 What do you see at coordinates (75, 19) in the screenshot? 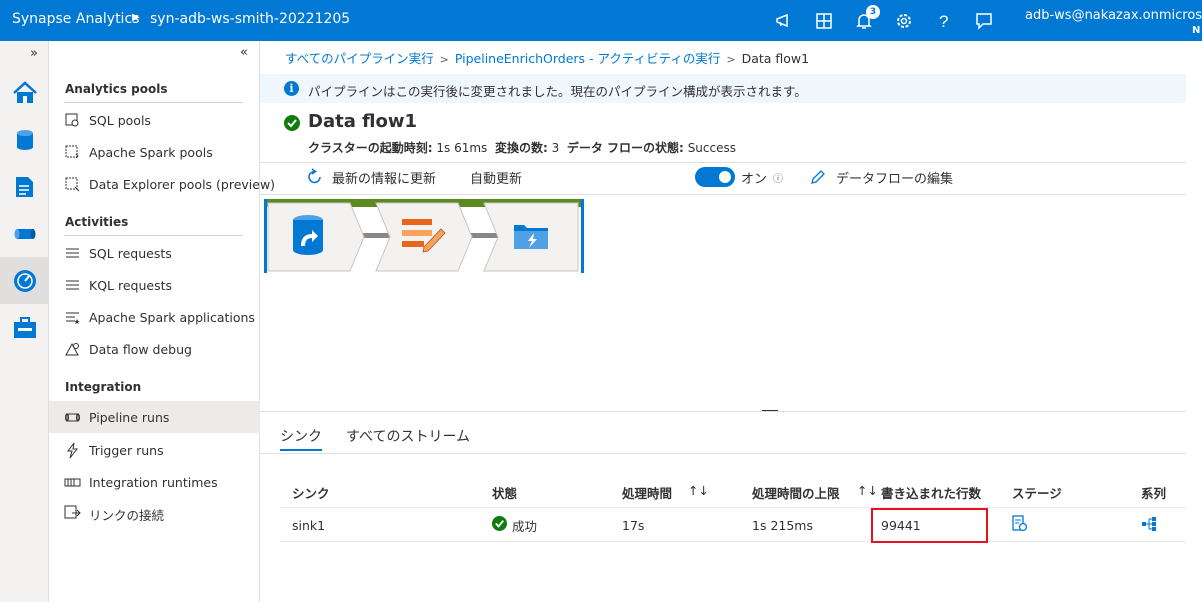
I see `app-name: Synapse Analytics` at bounding box center [75, 19].